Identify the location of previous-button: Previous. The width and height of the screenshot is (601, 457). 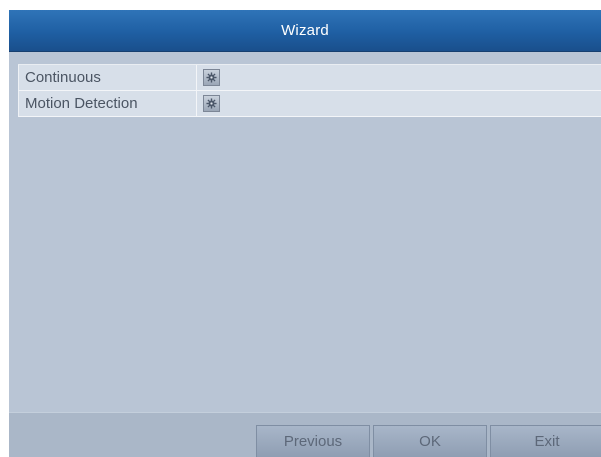
(313, 441).